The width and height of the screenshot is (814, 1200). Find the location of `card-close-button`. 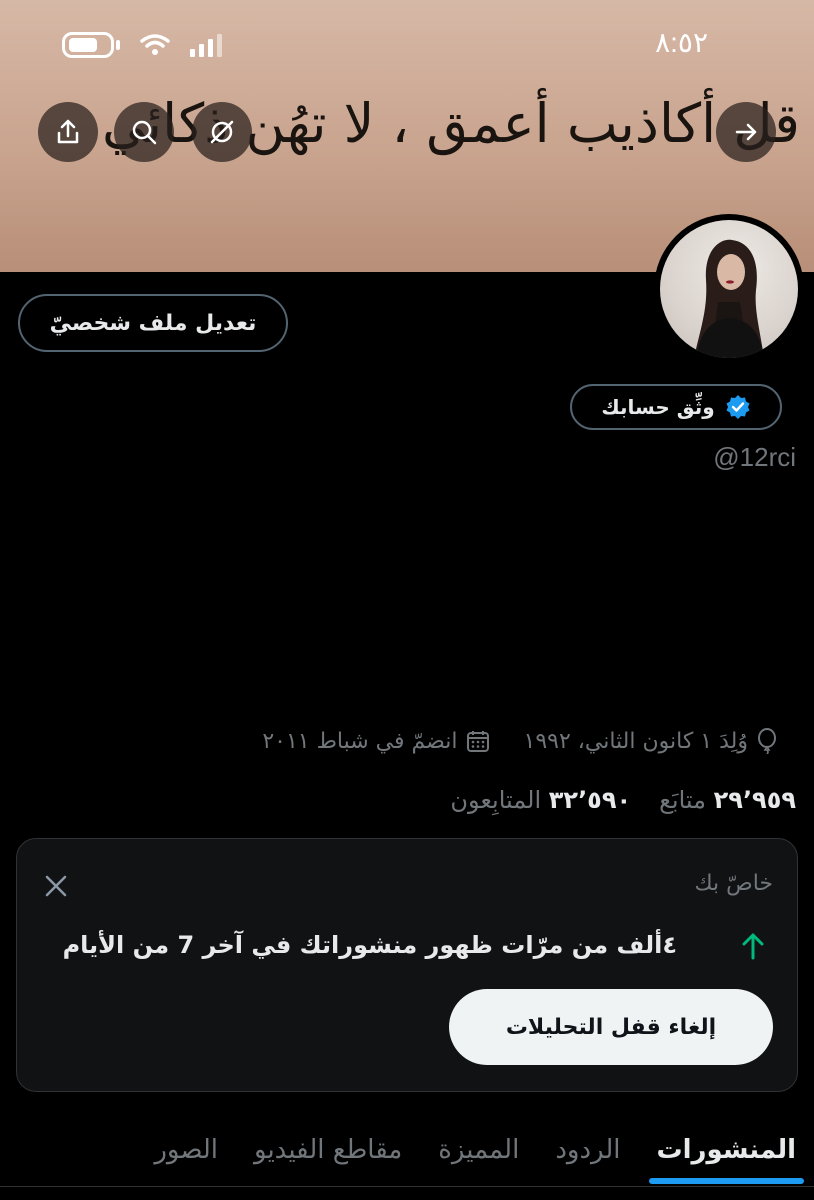

card-close-button is located at coordinates (56, 888).